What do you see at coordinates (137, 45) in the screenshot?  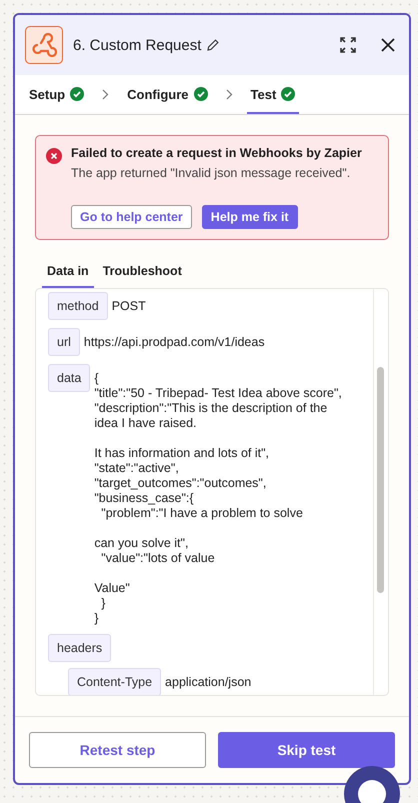 I see `step-title: 6. Custom Request` at bounding box center [137, 45].